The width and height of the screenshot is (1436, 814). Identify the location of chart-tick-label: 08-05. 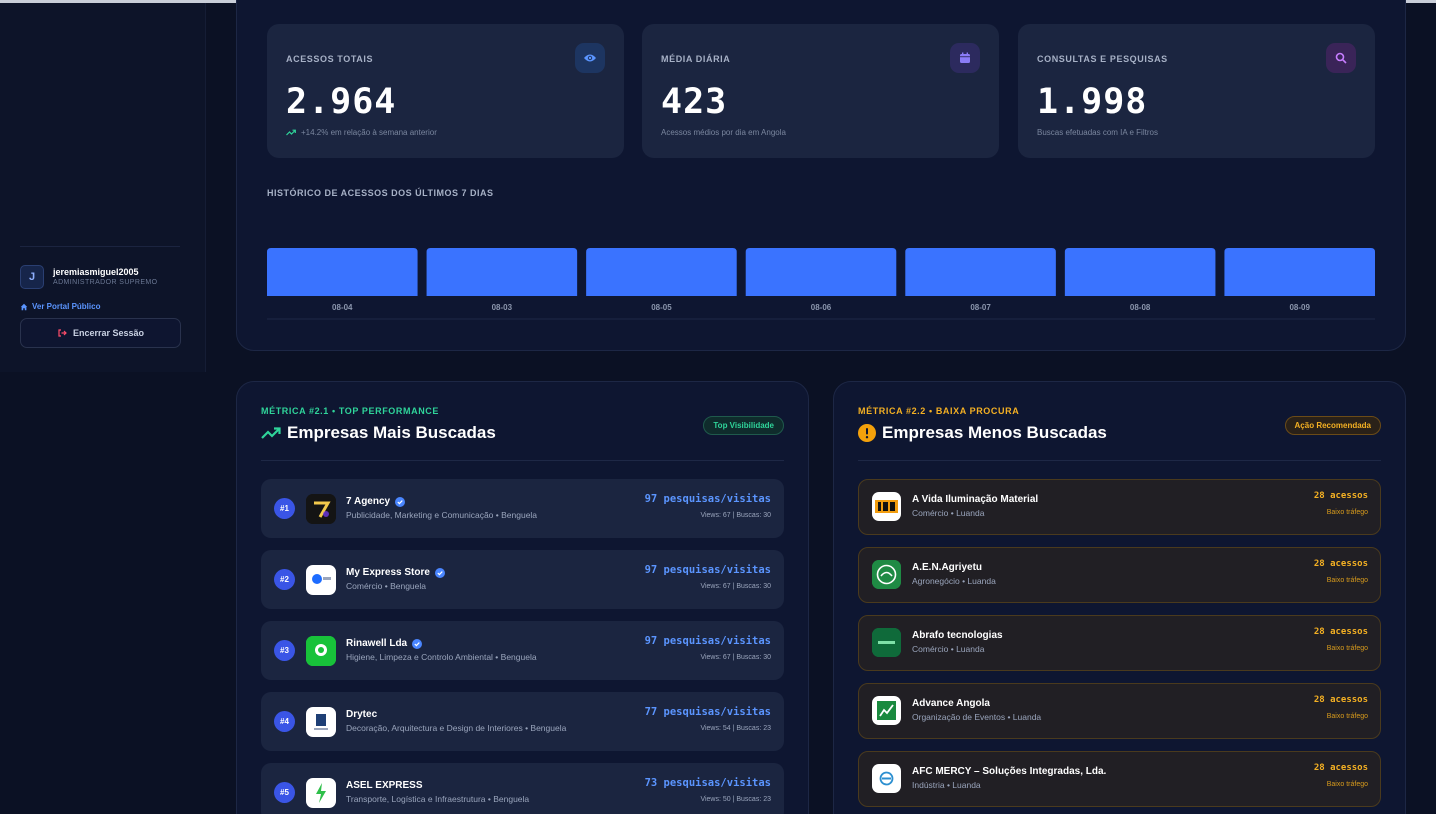
(661, 307).